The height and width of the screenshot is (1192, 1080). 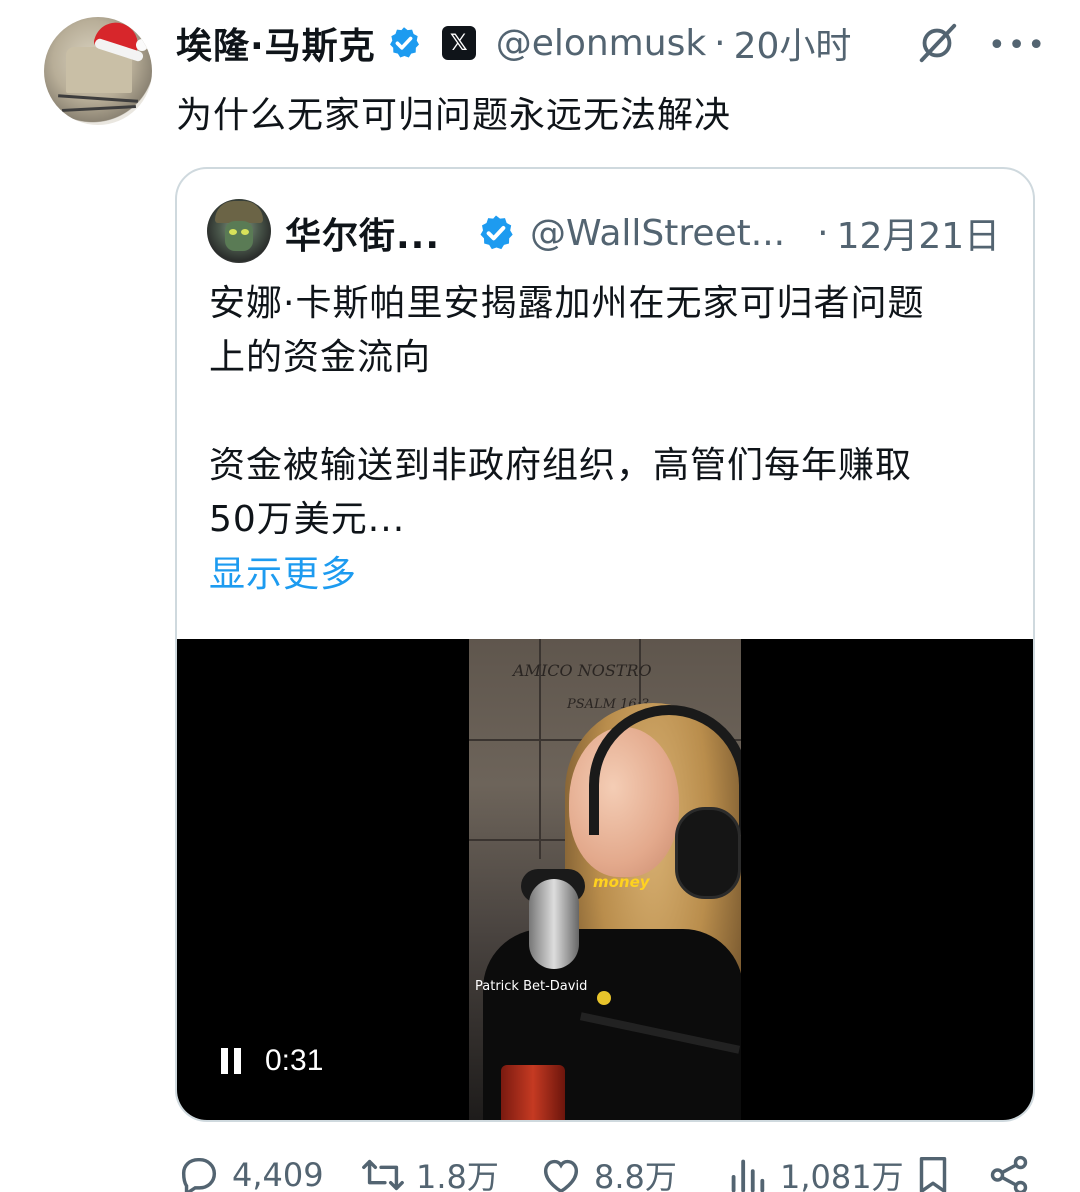 I want to click on author-avatar, so click(x=98, y=71).